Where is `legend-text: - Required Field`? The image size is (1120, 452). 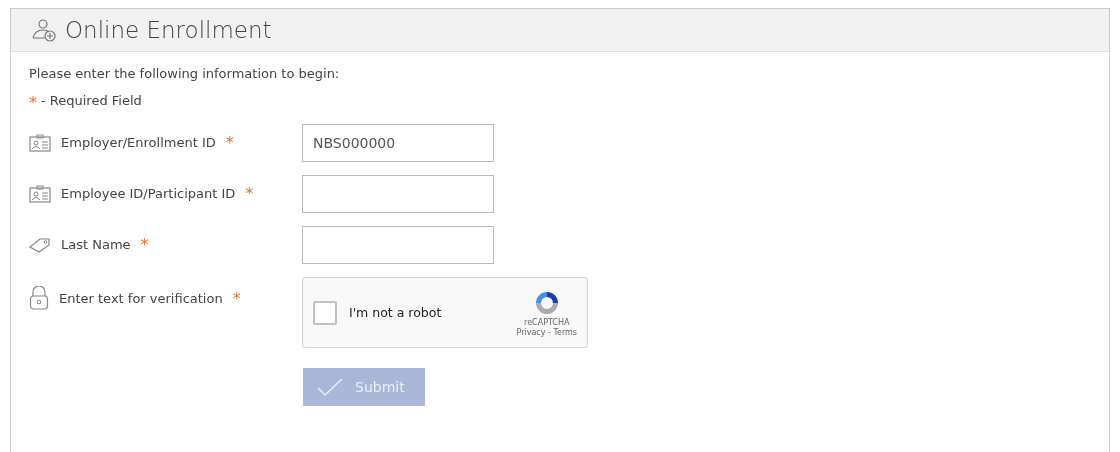
legend-text: - Required Field is located at coordinates (91, 101).